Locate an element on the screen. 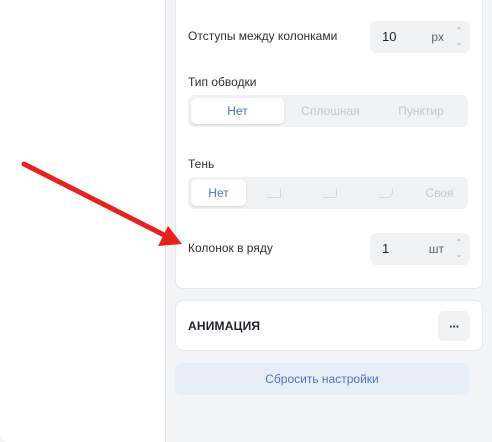 The height and width of the screenshot is (442, 492). border-option-none: Нет is located at coordinates (237, 111).